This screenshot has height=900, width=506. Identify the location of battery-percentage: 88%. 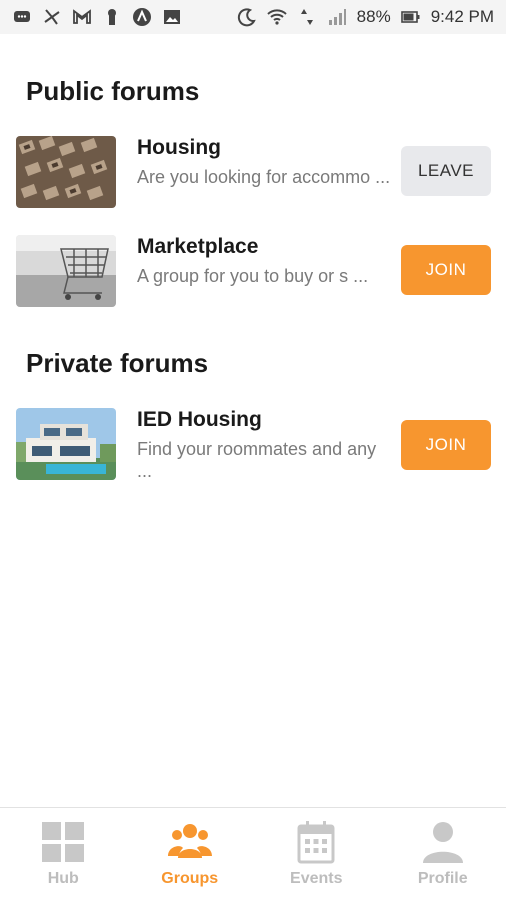
(373, 16).